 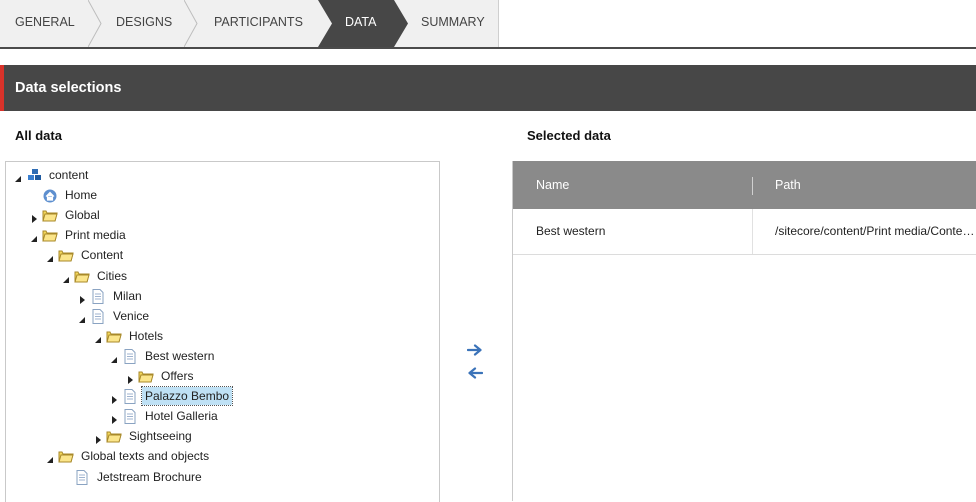 What do you see at coordinates (146, 336) in the screenshot?
I see `tree-node-label: Hotels` at bounding box center [146, 336].